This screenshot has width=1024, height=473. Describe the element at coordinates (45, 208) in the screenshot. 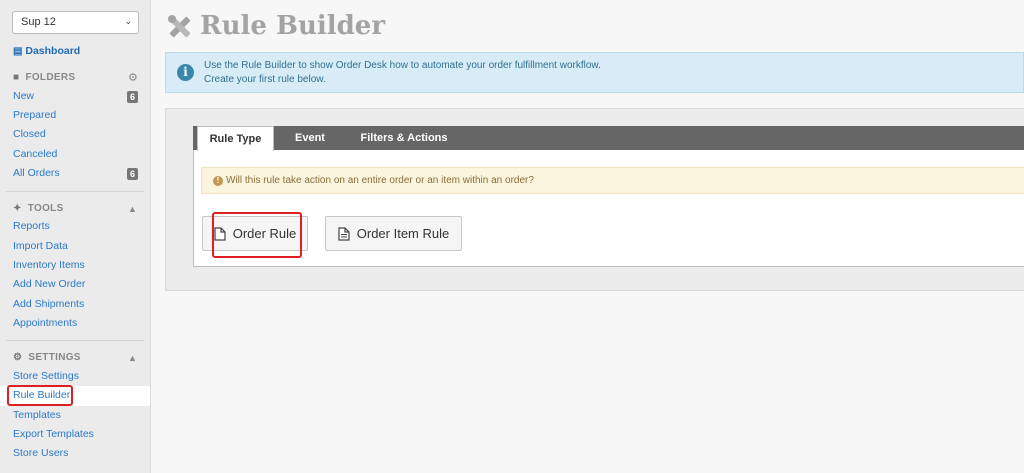

I see `tools-heading-label: TOOLS` at that location.